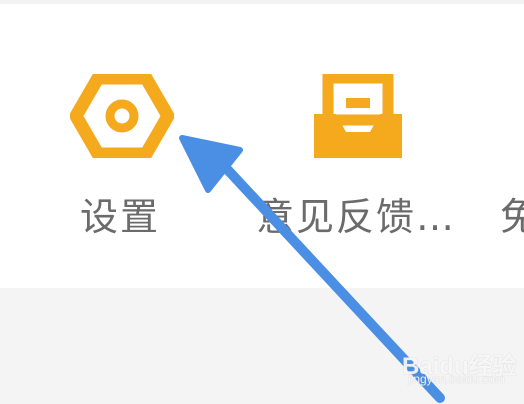  Describe the element at coordinates (358, 117) in the screenshot. I see `feedback-inbox-icon` at that location.